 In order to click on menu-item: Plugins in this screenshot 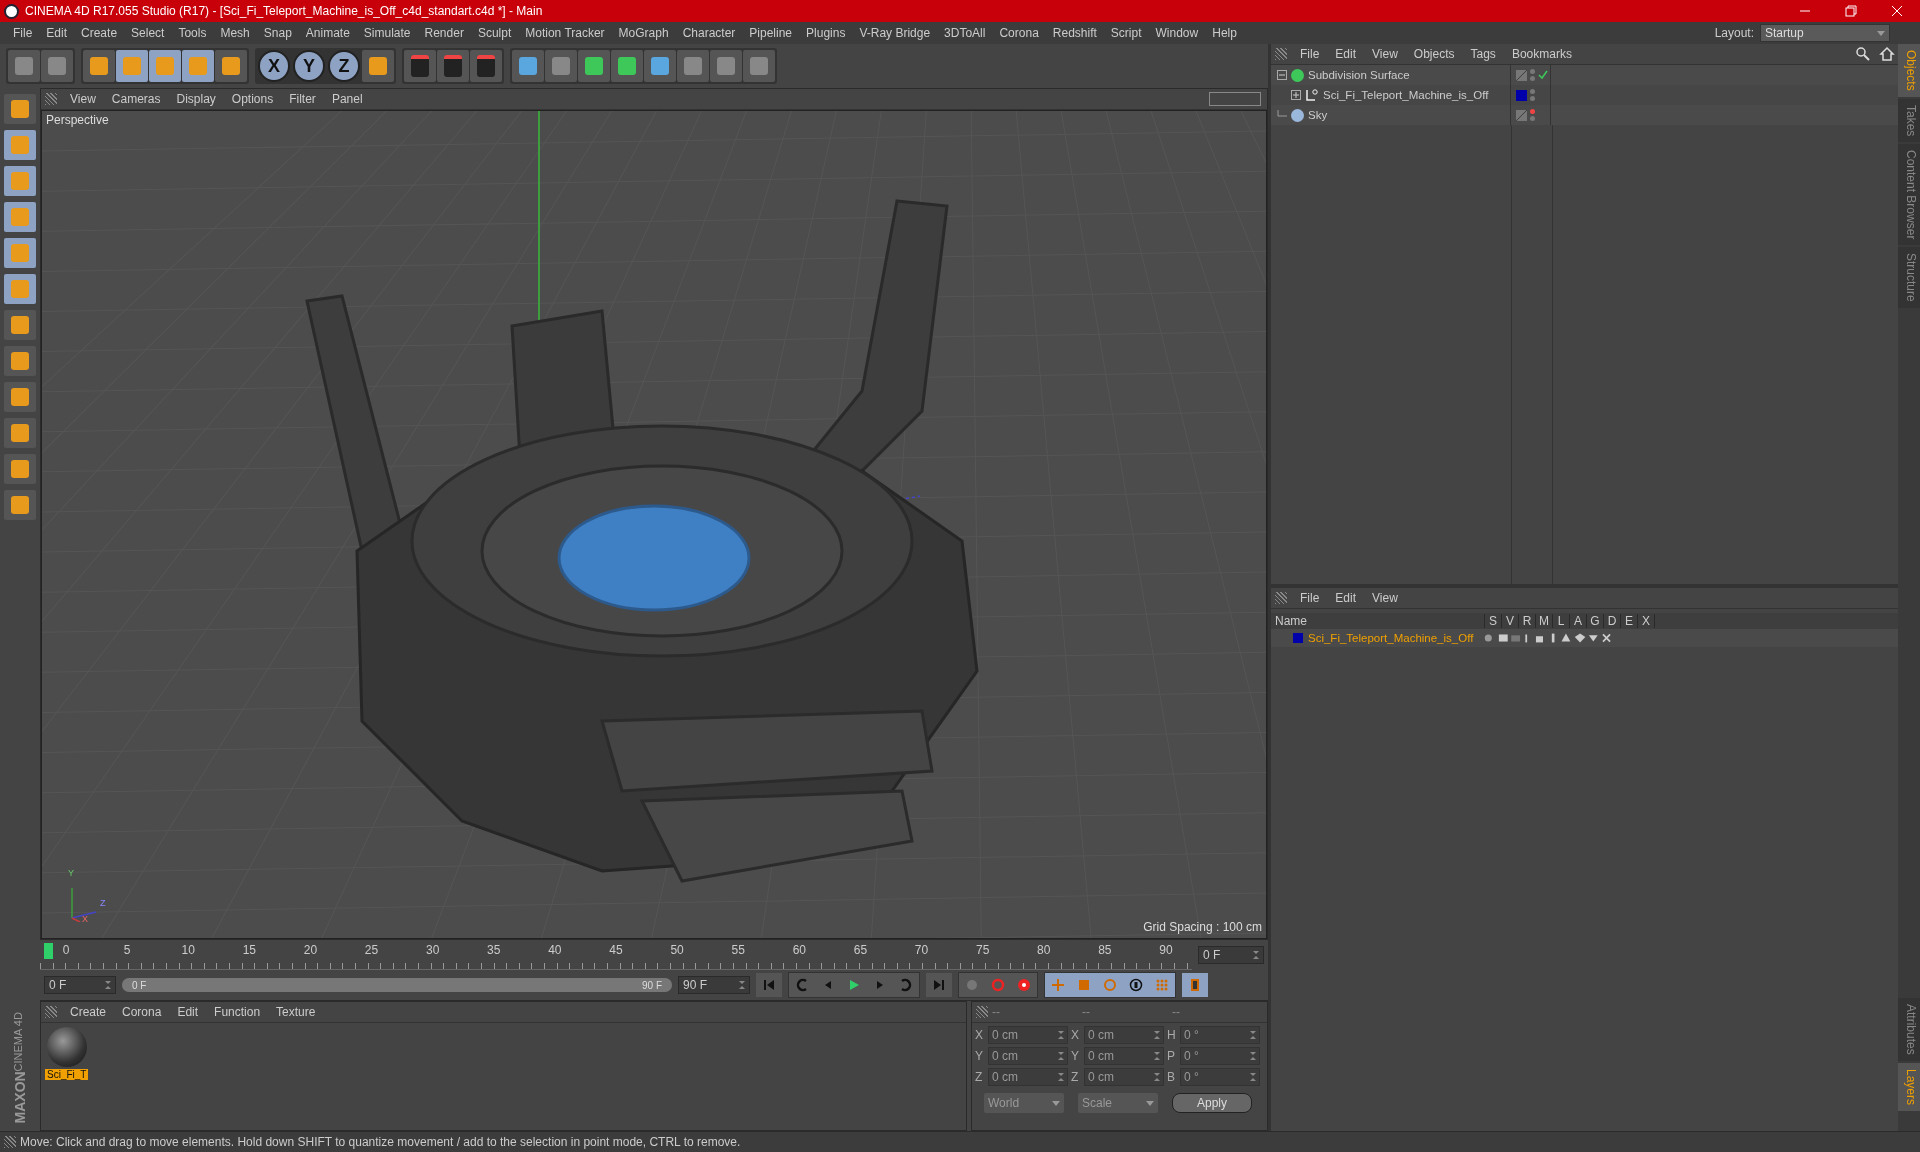, I will do `click(826, 33)`.